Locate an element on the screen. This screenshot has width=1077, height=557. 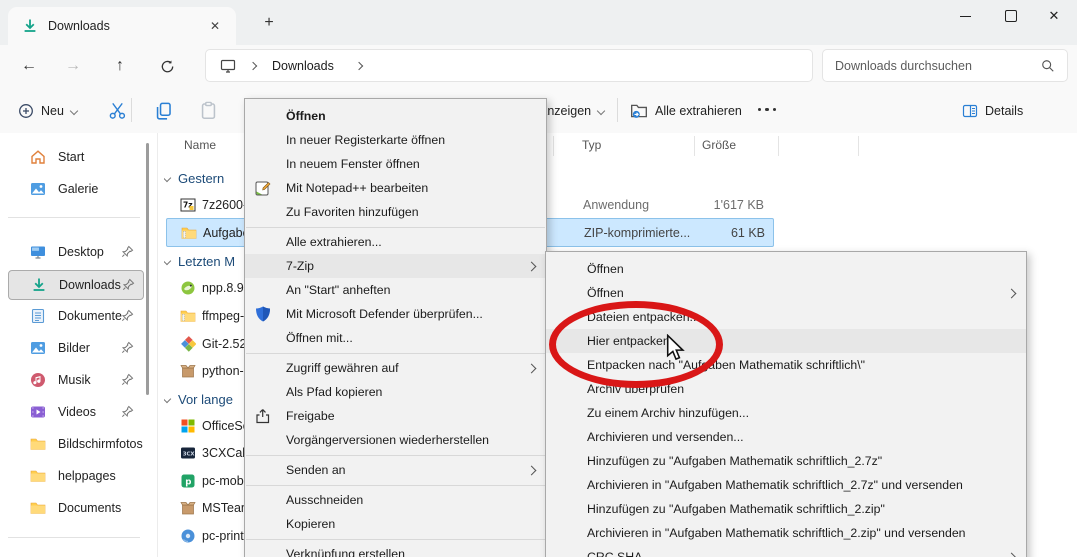
menu-item-ausschneiden: Ausschneiden is located at coordinates (395, 500).